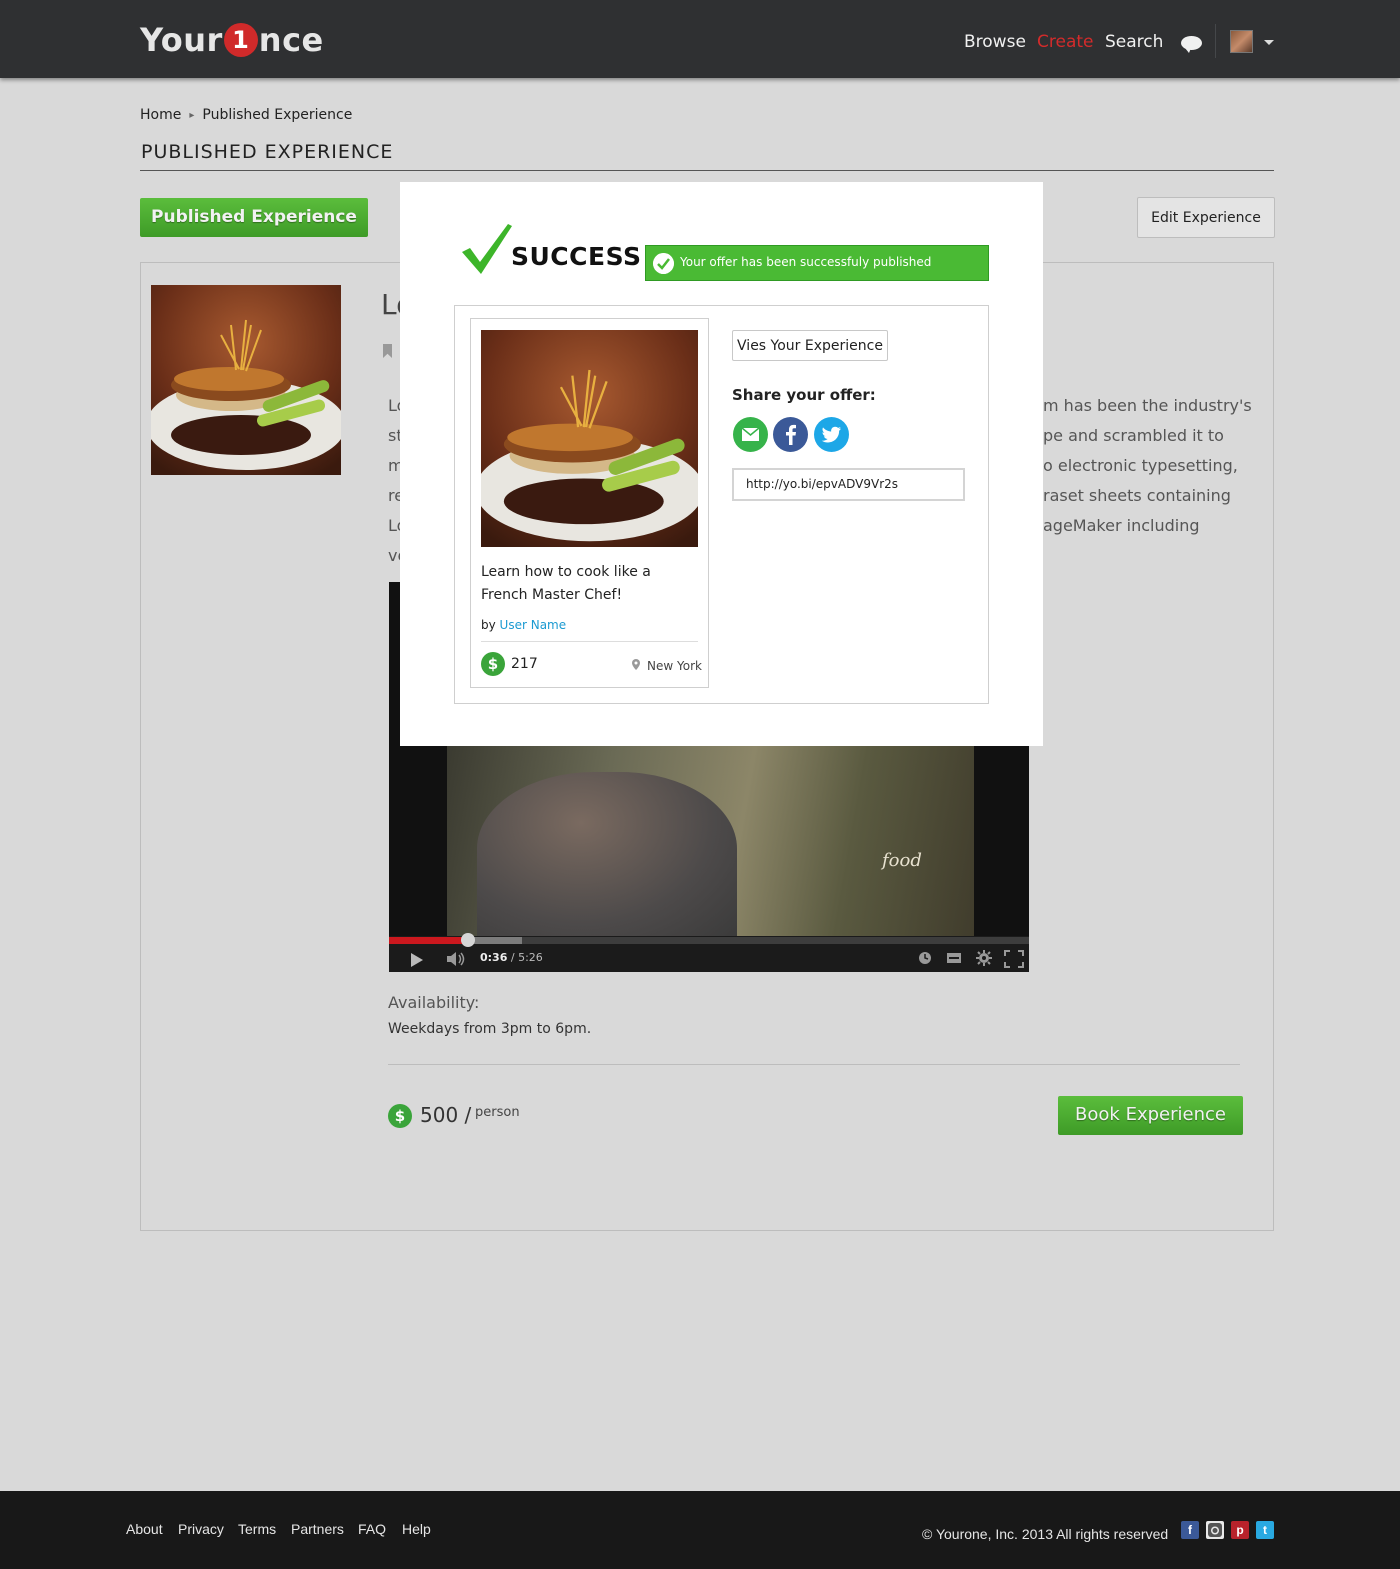  I want to click on footer-help-link: Help, so click(416, 1529).